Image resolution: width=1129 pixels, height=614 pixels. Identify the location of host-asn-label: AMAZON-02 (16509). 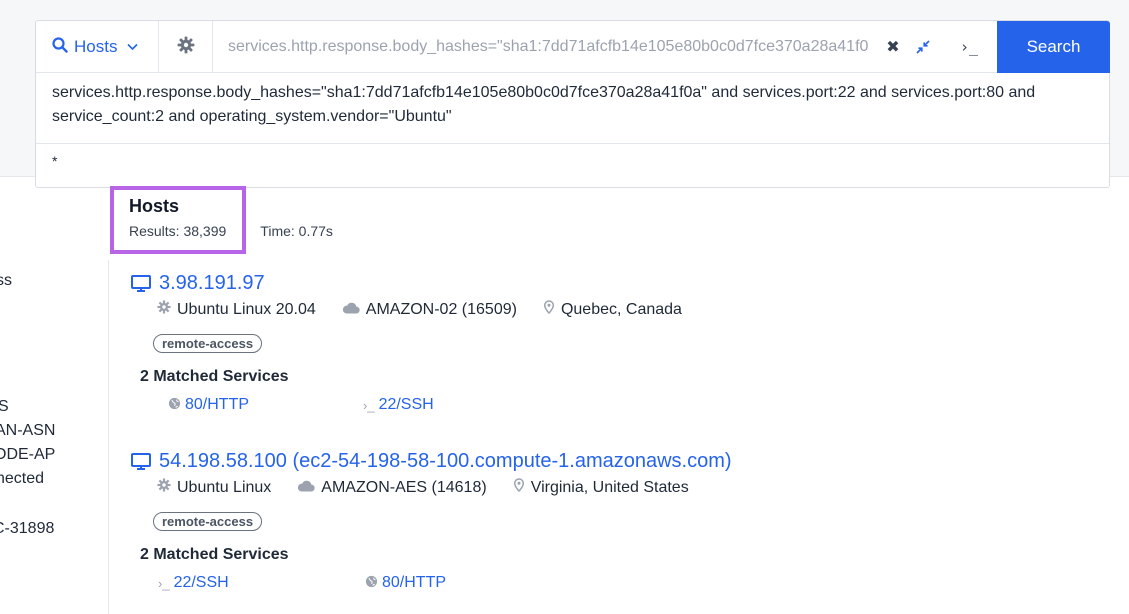
(441, 309).